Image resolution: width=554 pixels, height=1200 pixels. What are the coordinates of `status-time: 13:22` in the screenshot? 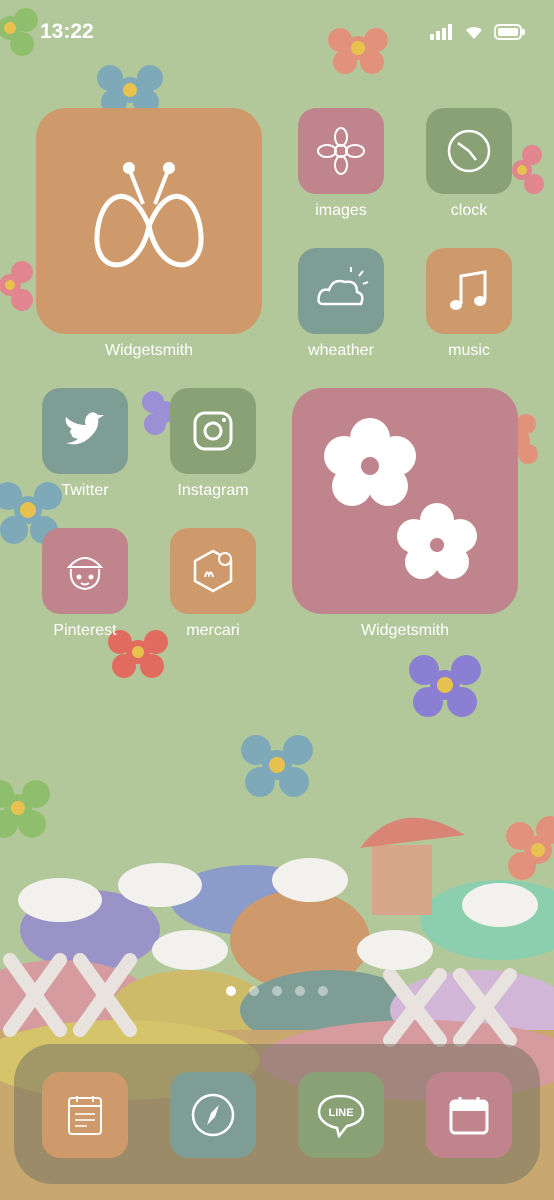 It's located at (67, 31).